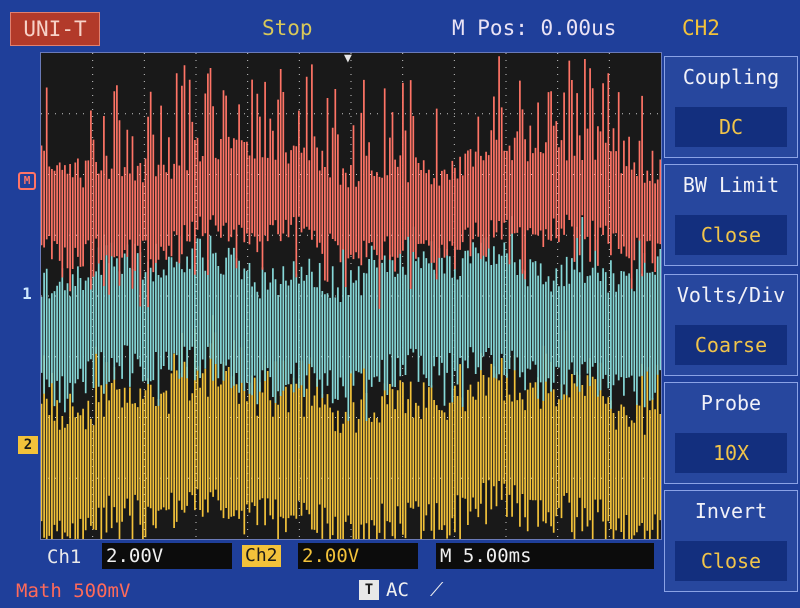 The height and width of the screenshot is (608, 800). Describe the element at coordinates (358, 556) in the screenshot. I see `ch2-scale: 2.00V` at that location.